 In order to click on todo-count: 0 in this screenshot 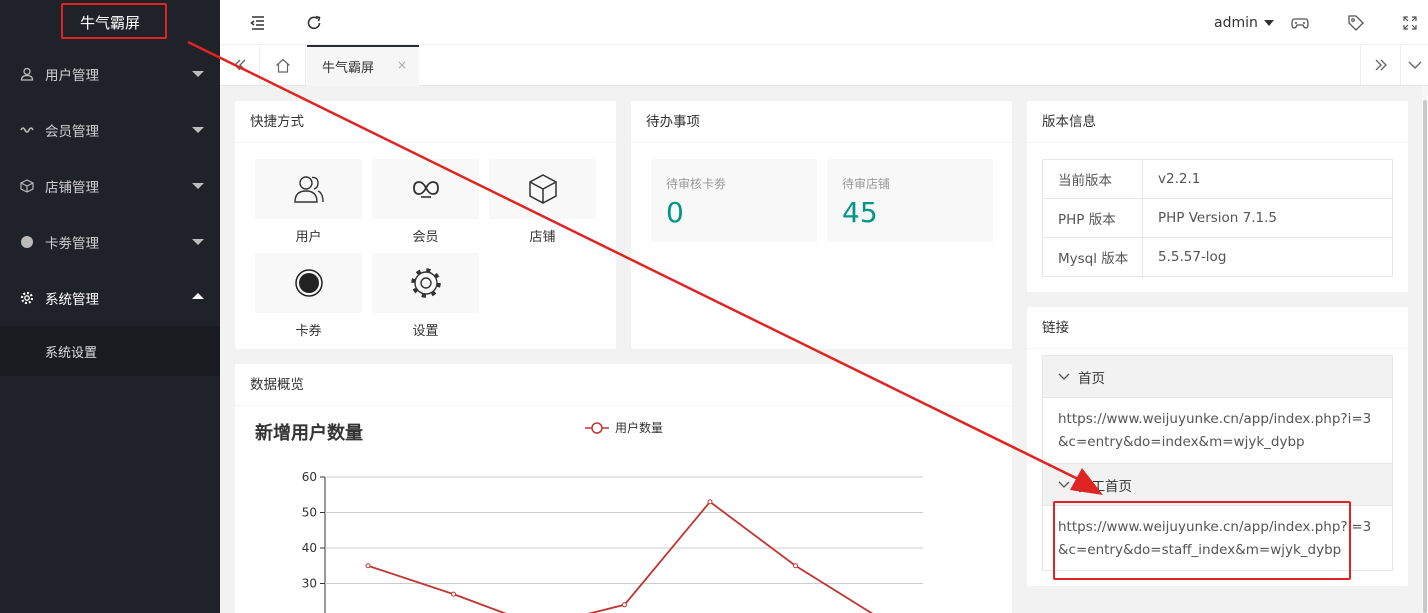, I will do `click(675, 212)`.